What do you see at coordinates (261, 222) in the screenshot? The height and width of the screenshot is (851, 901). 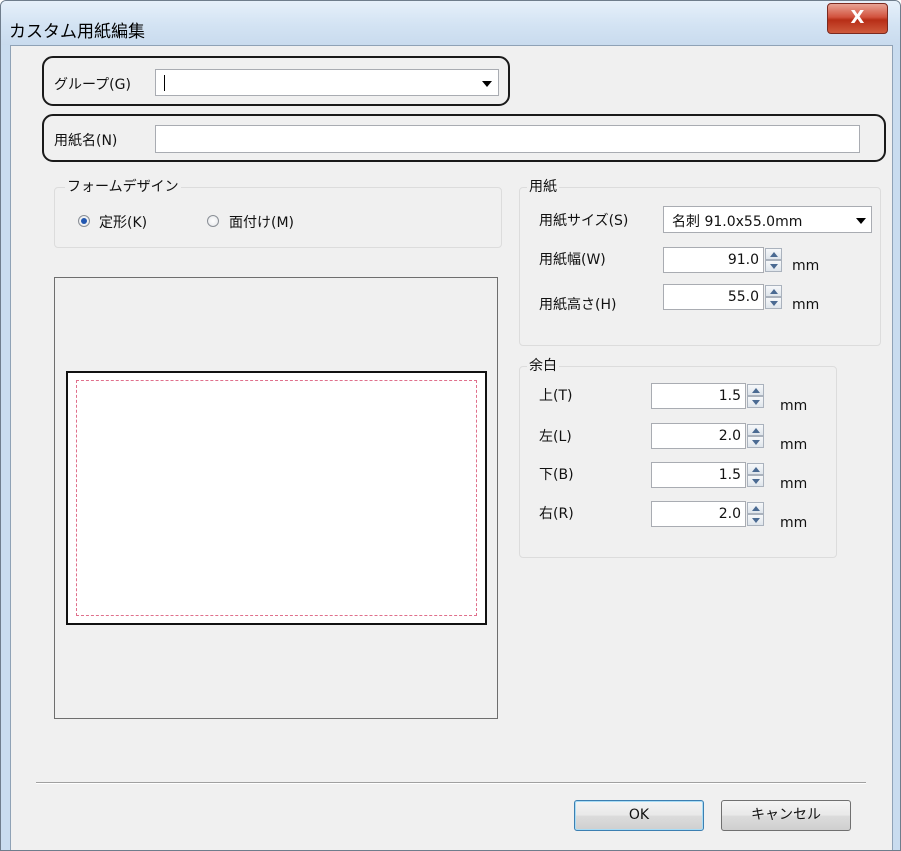 I see `radio-imposition-label: 面付け(M)` at bounding box center [261, 222].